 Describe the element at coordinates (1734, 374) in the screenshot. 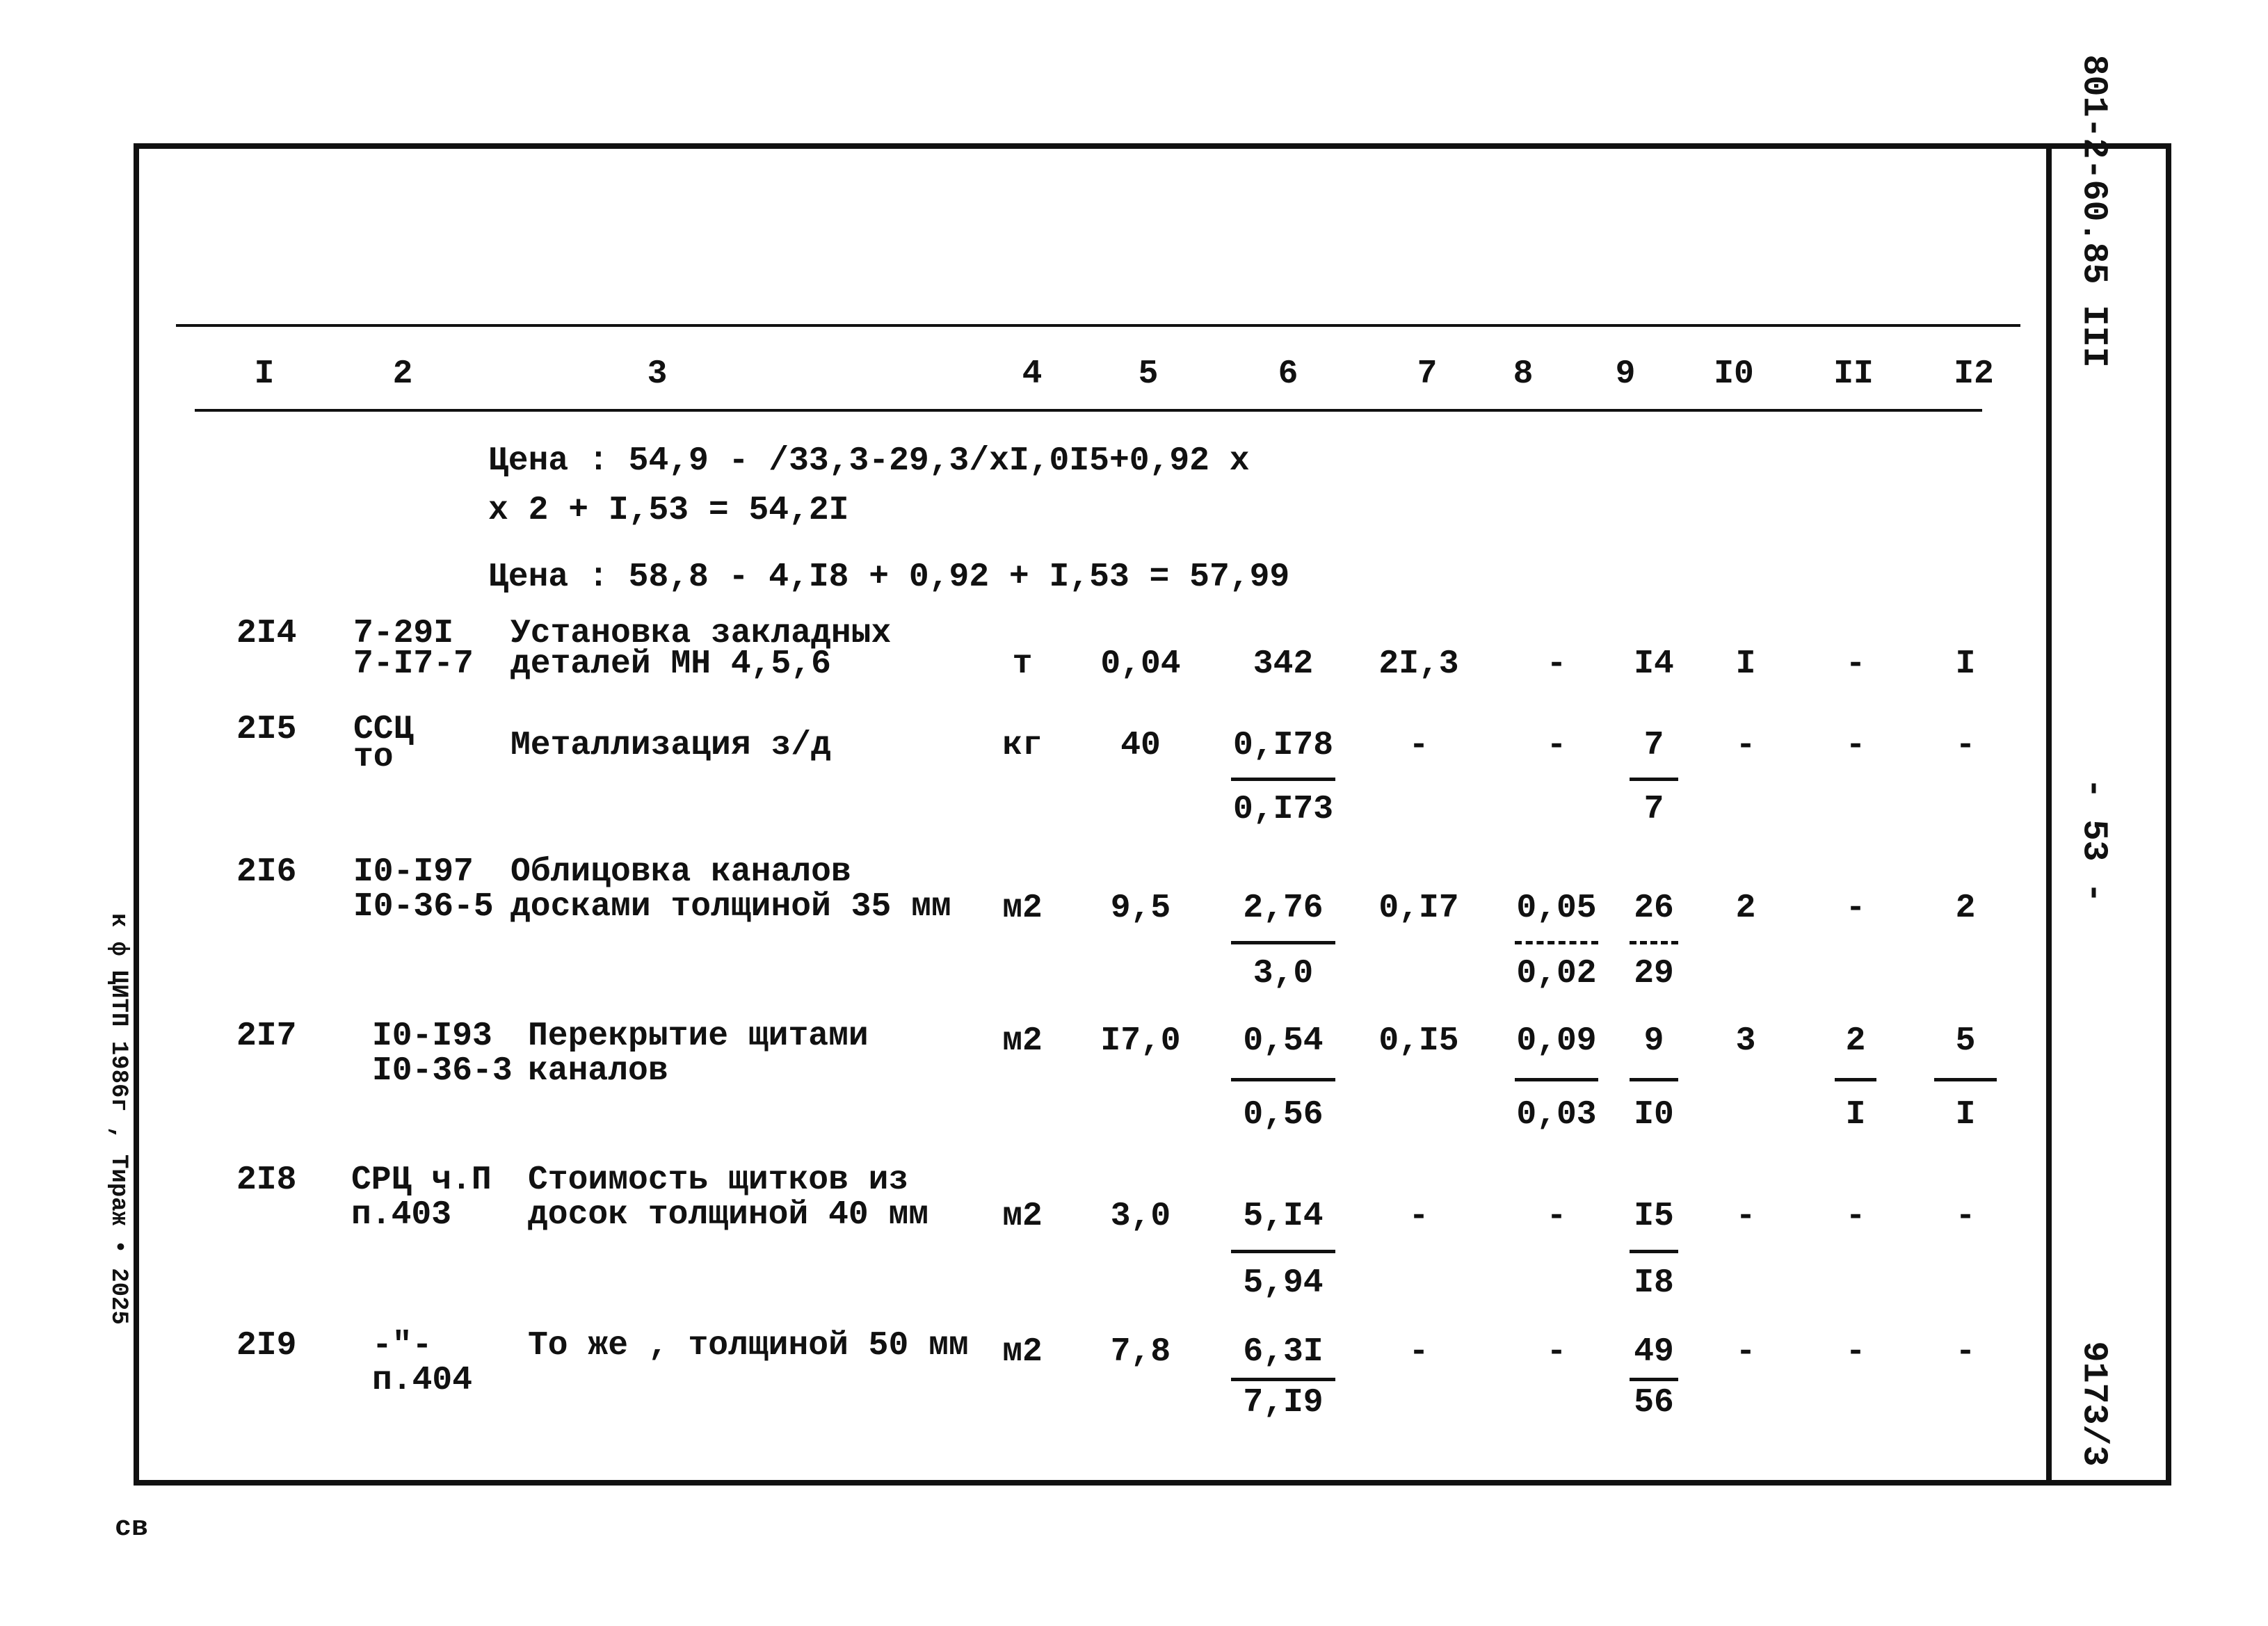

I see `column-number: I0` at that location.